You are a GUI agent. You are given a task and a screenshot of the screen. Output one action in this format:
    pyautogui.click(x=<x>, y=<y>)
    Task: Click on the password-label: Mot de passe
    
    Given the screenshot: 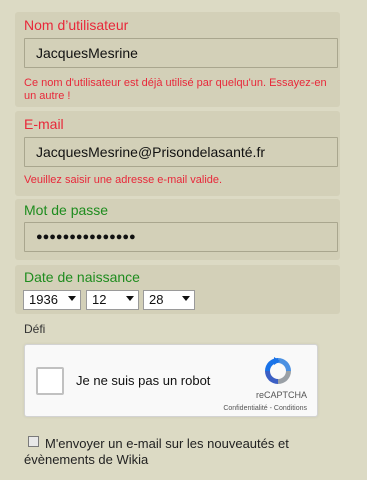 What is the action you would take?
    pyautogui.click(x=66, y=210)
    